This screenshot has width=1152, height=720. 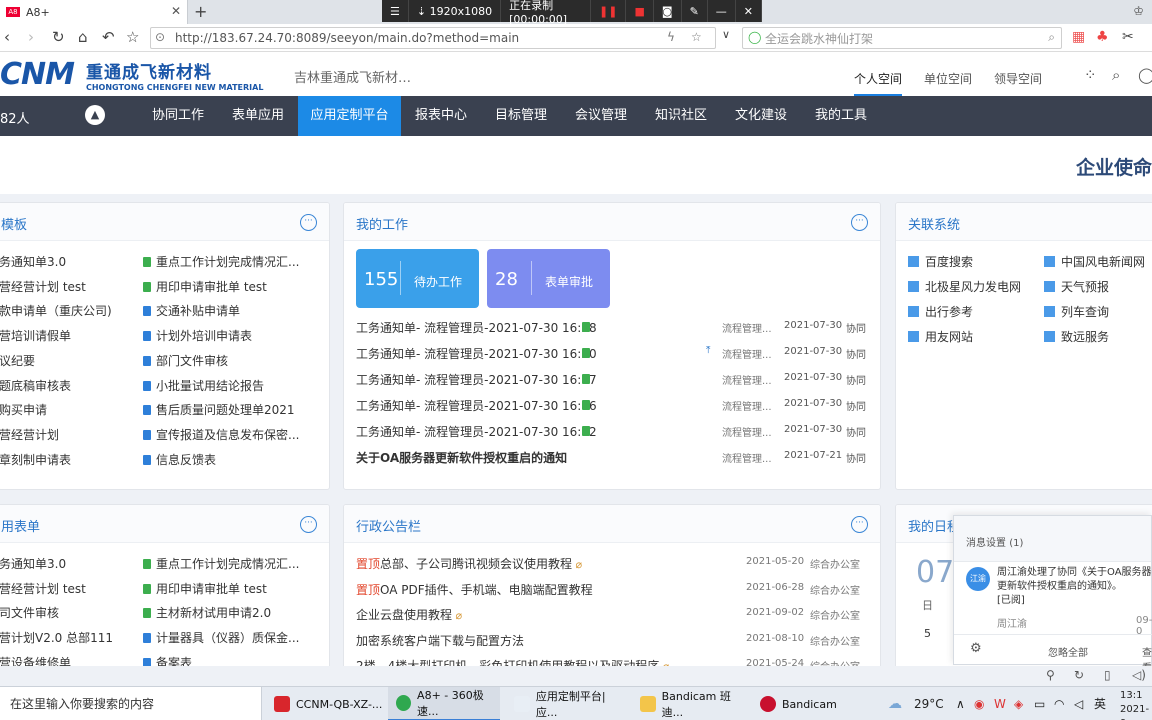 I want to click on refresh-icon: ↻, so click(x=58, y=37).